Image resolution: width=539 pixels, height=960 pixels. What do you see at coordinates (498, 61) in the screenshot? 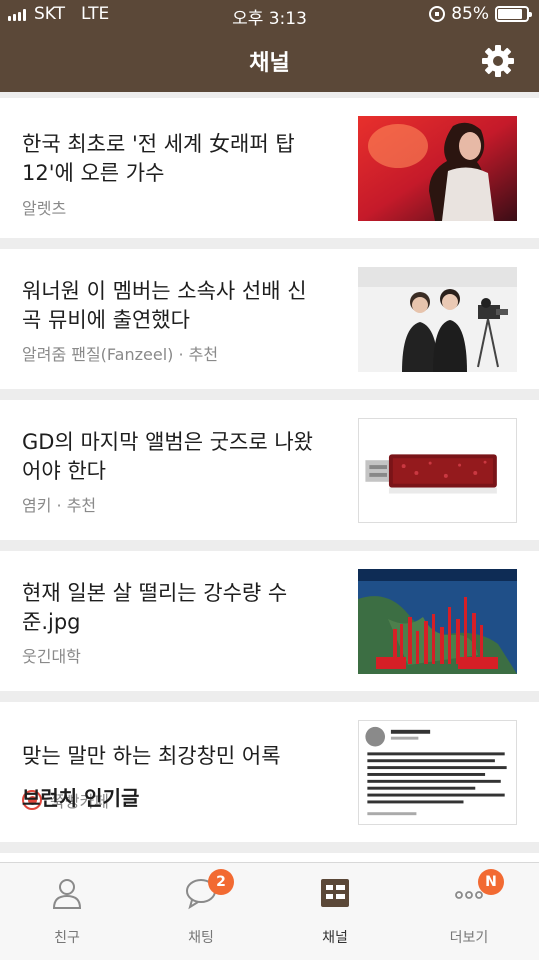
I see `gear-icon` at bounding box center [498, 61].